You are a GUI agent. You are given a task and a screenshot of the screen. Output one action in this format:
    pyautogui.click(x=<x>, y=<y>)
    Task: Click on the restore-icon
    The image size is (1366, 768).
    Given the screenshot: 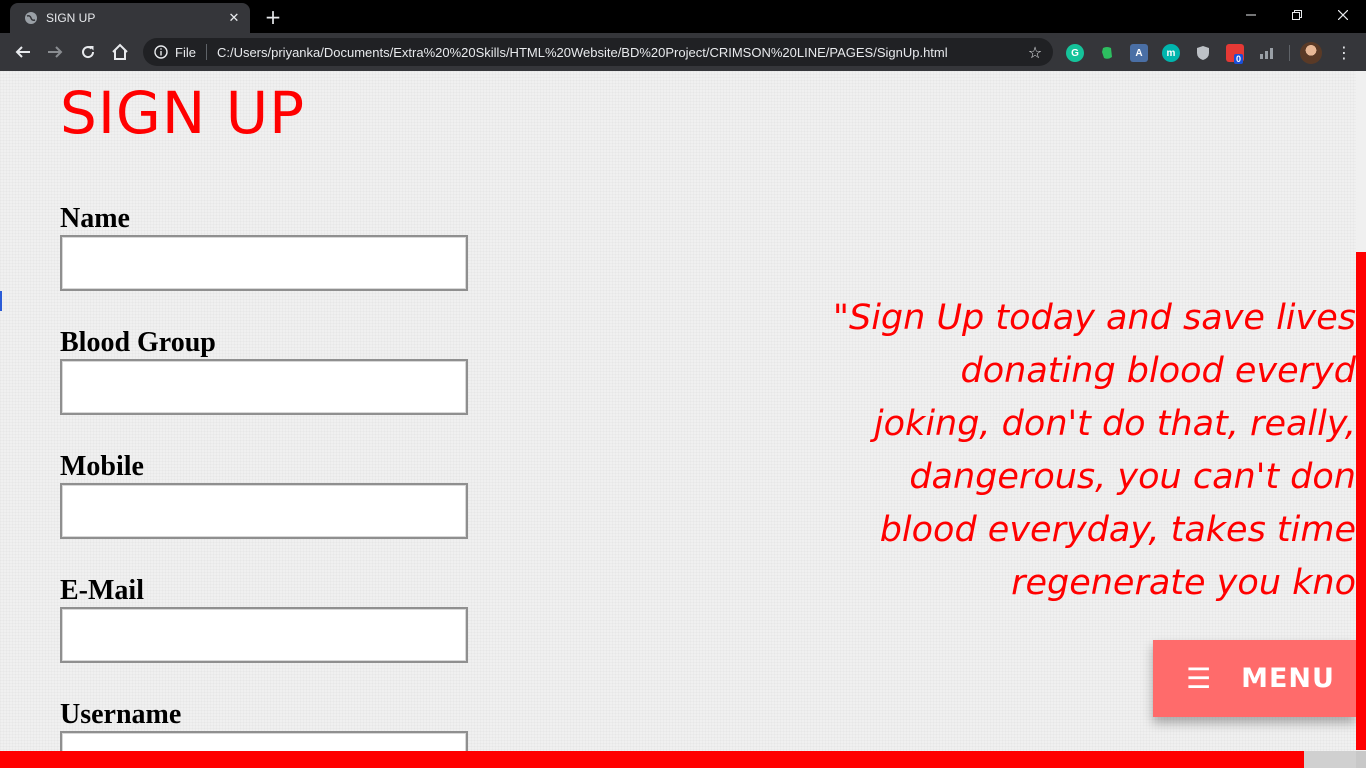 What is the action you would take?
    pyautogui.click(x=1297, y=15)
    